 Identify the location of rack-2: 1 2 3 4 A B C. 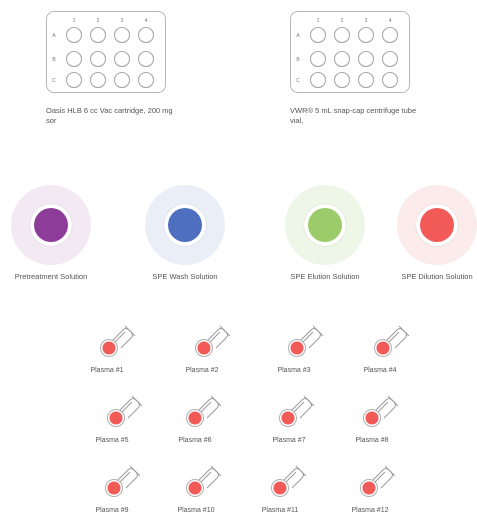
(350, 52).